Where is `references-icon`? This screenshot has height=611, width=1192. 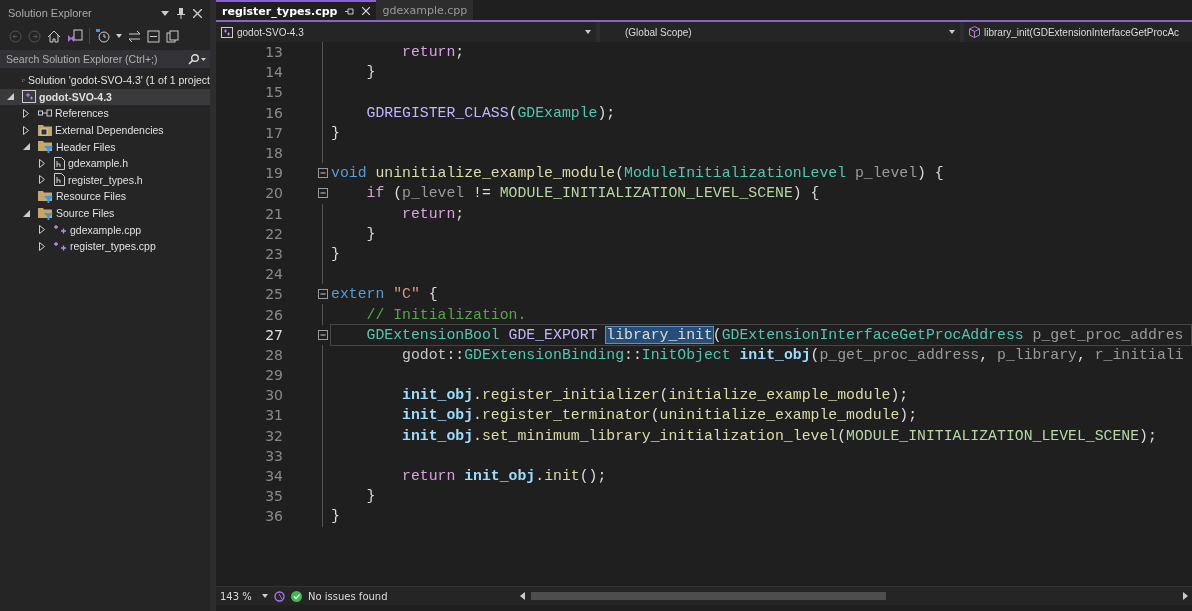
references-icon is located at coordinates (45, 113).